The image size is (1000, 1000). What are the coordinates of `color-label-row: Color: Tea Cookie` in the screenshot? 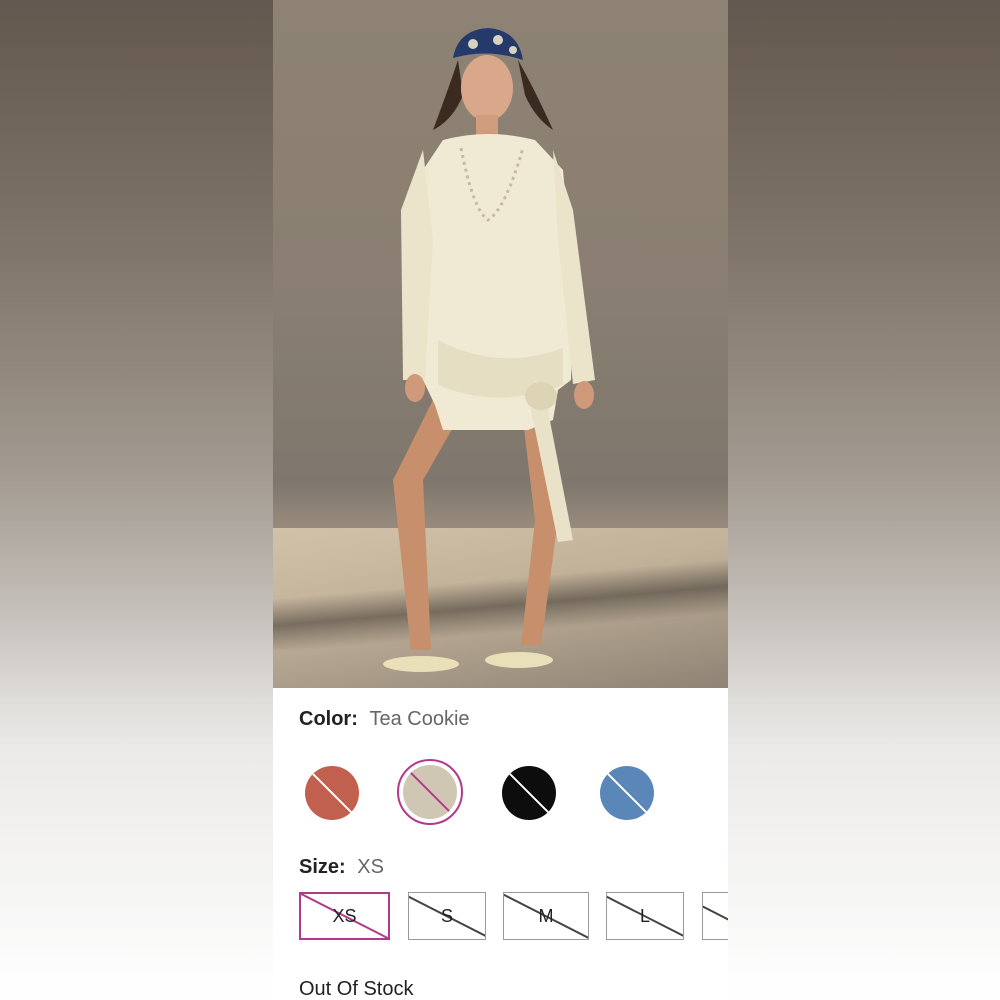 It's located at (384, 719).